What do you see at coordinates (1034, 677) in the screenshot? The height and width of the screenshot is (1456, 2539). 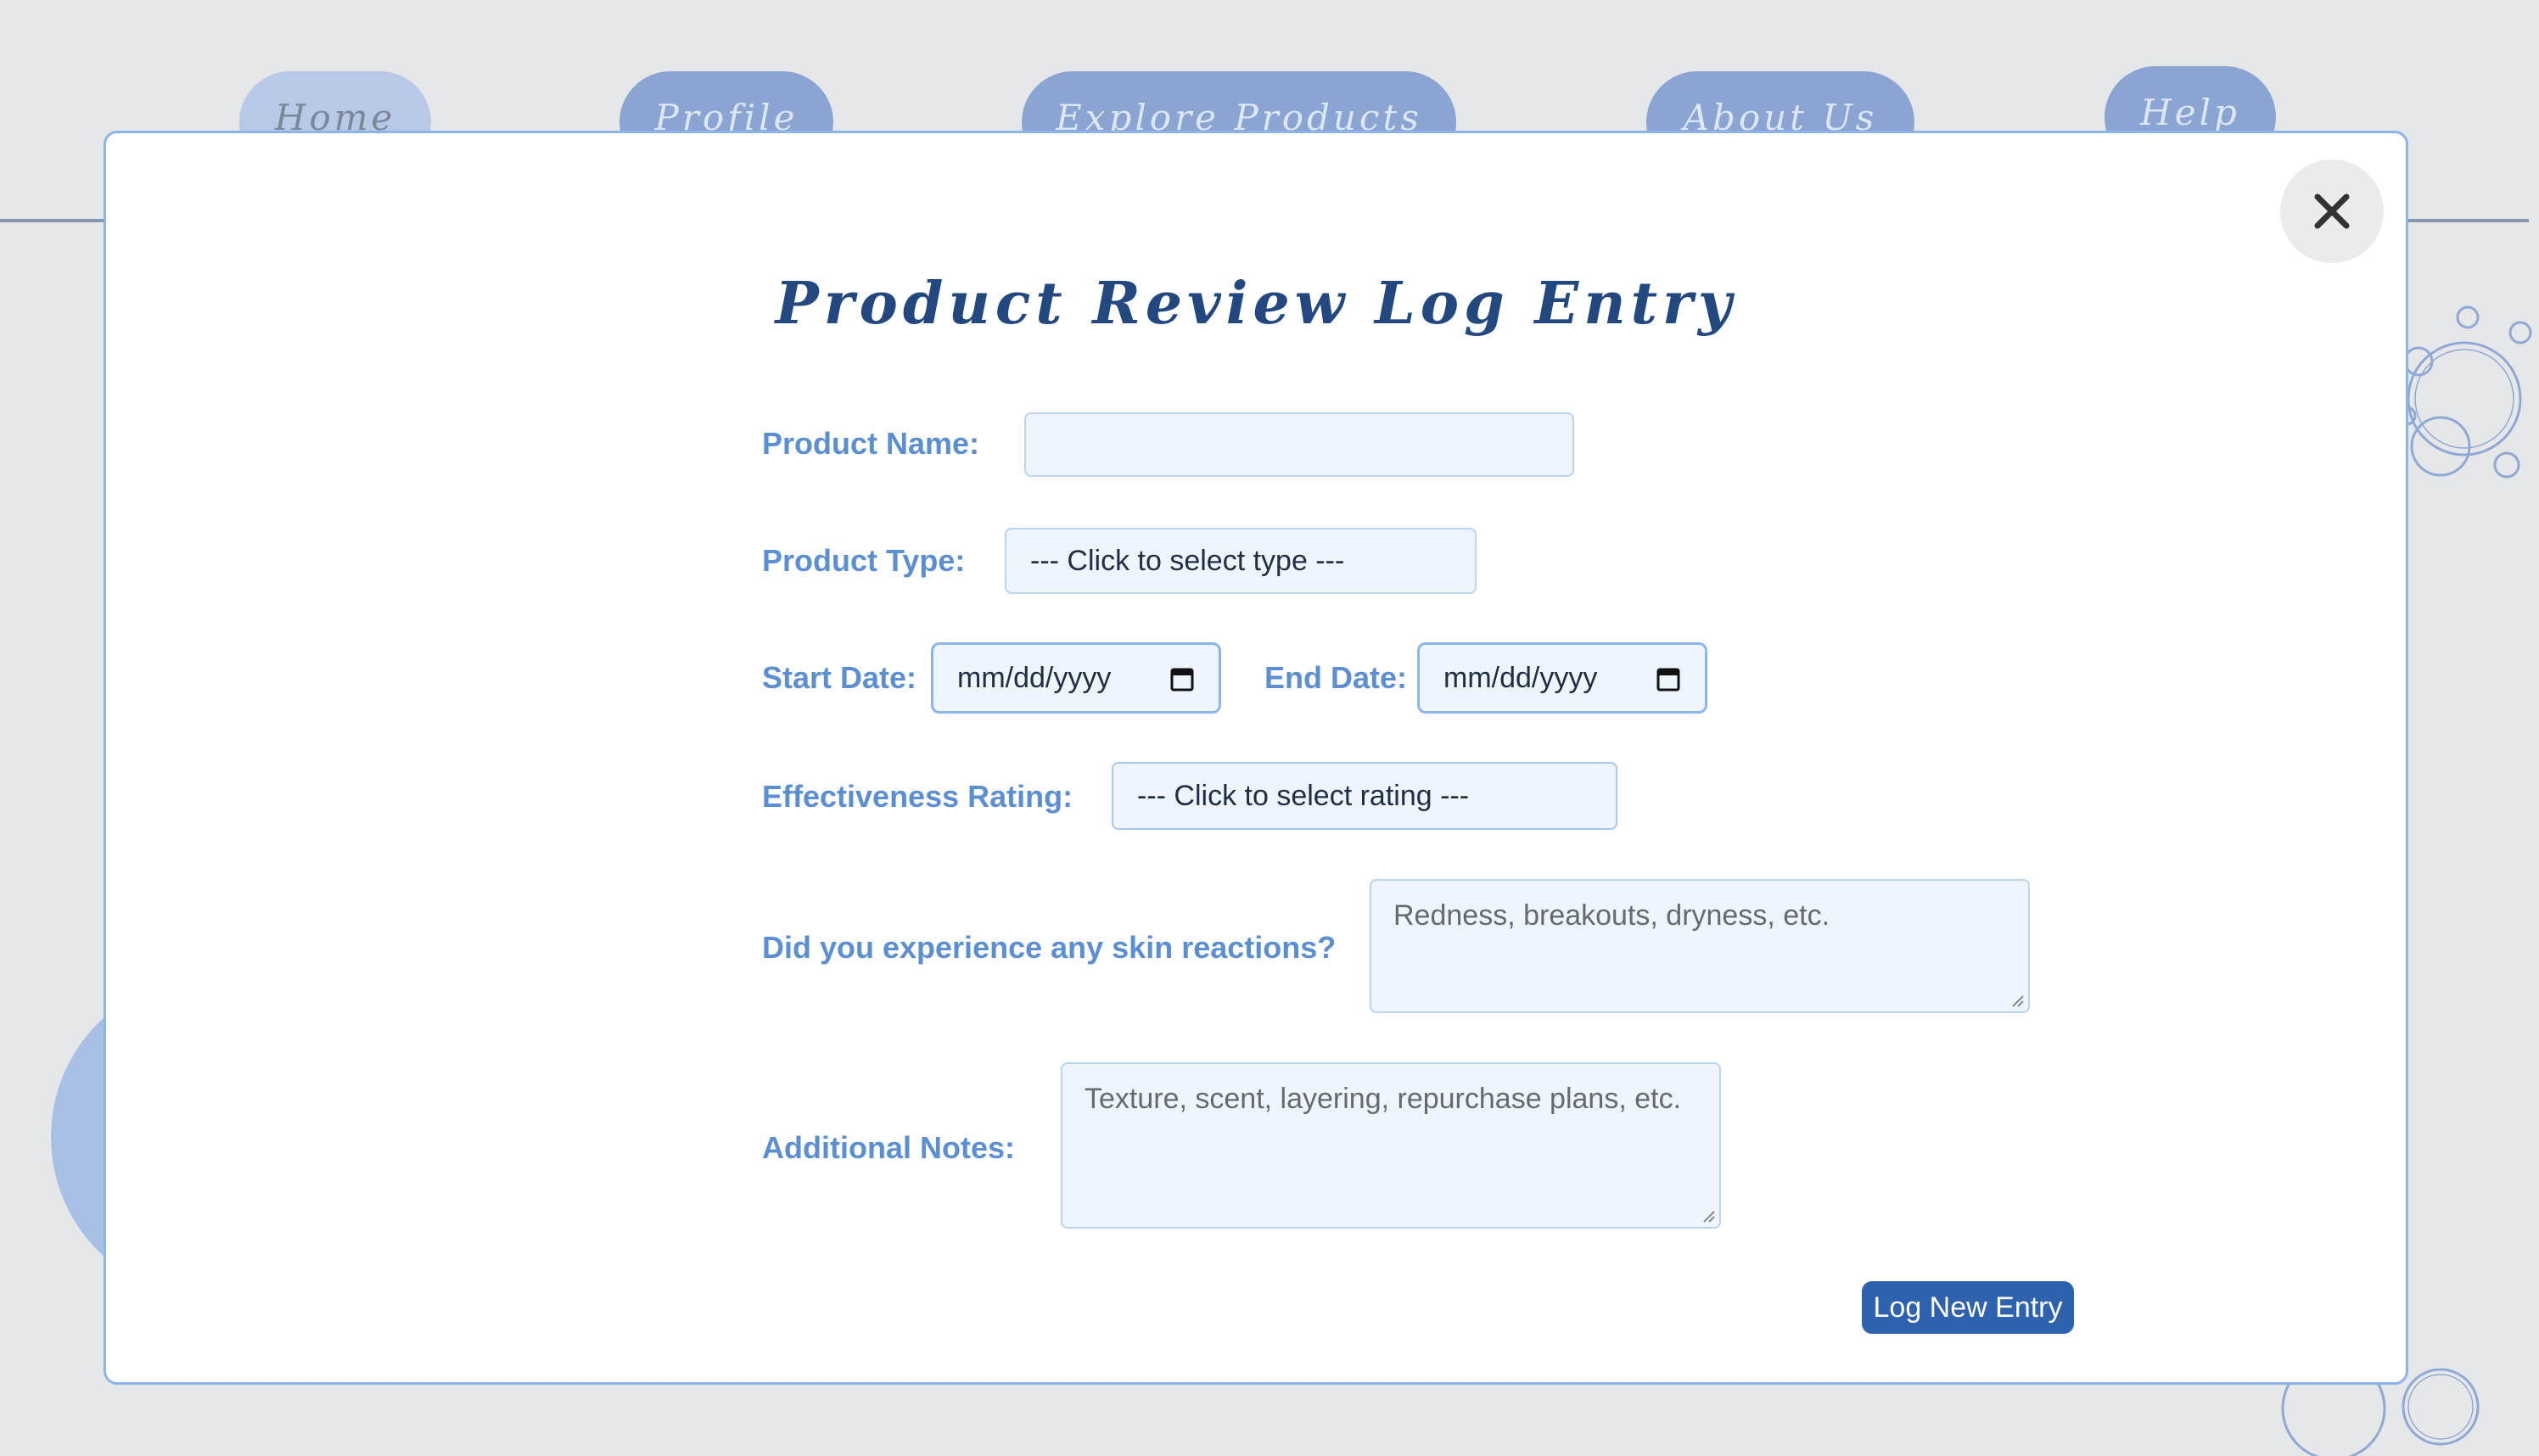 I see `start-date-value: mm/dd/yyyy` at bounding box center [1034, 677].